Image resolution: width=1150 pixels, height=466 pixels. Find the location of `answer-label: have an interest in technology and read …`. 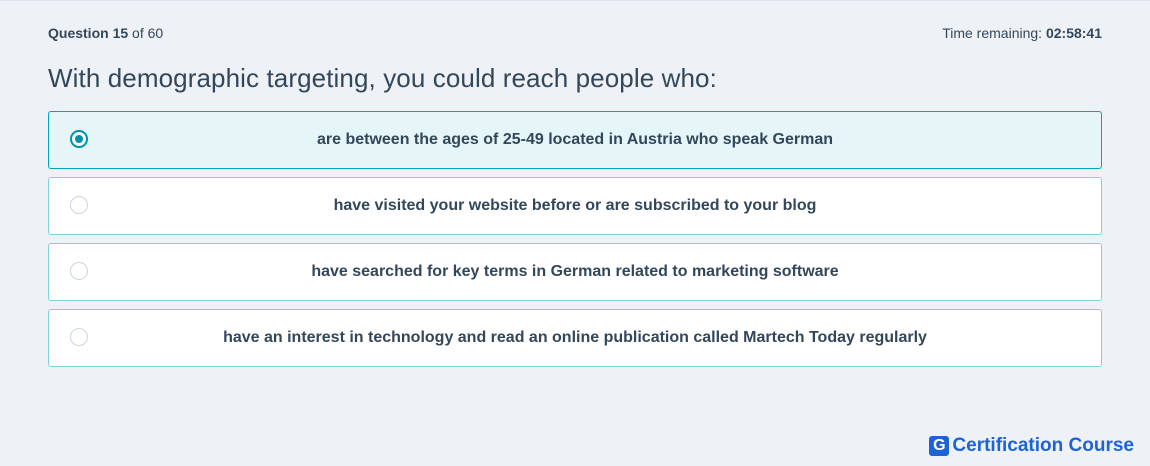

answer-label: have an interest in technology and read … is located at coordinates (575, 337).